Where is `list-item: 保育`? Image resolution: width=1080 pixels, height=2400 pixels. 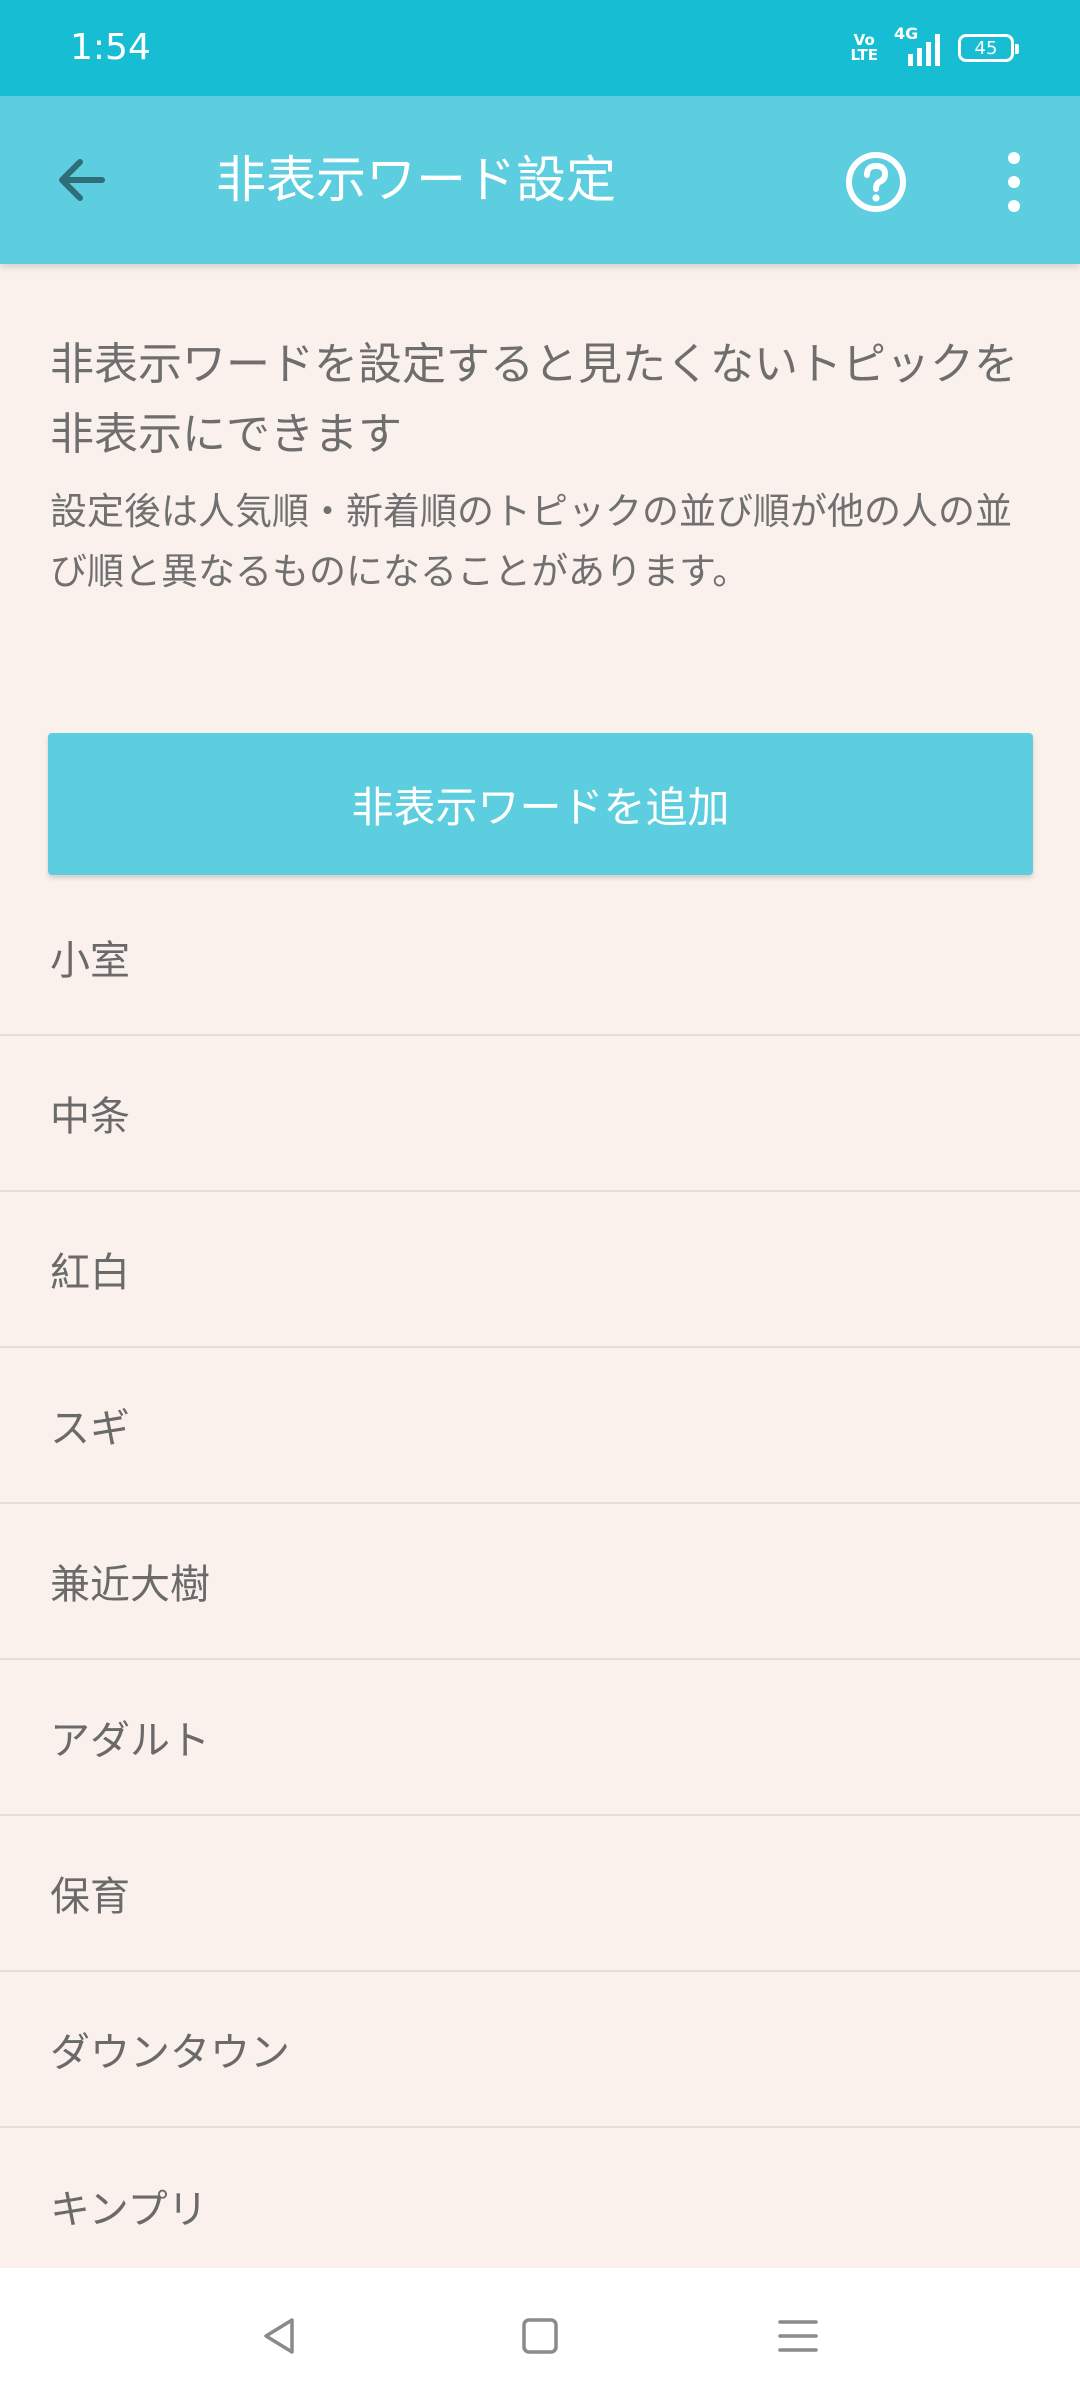 list-item: 保育 is located at coordinates (540, 1894).